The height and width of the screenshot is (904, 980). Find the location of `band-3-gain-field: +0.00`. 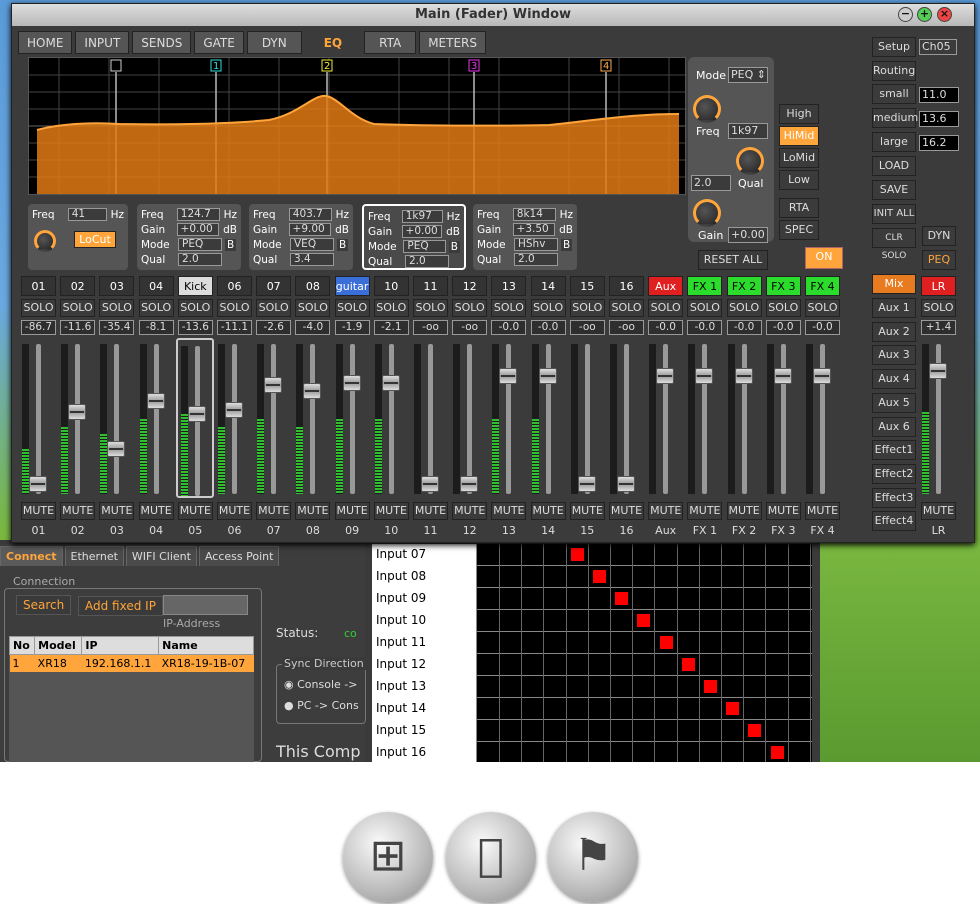

band-3-gain-field: +0.00 is located at coordinates (422, 231).